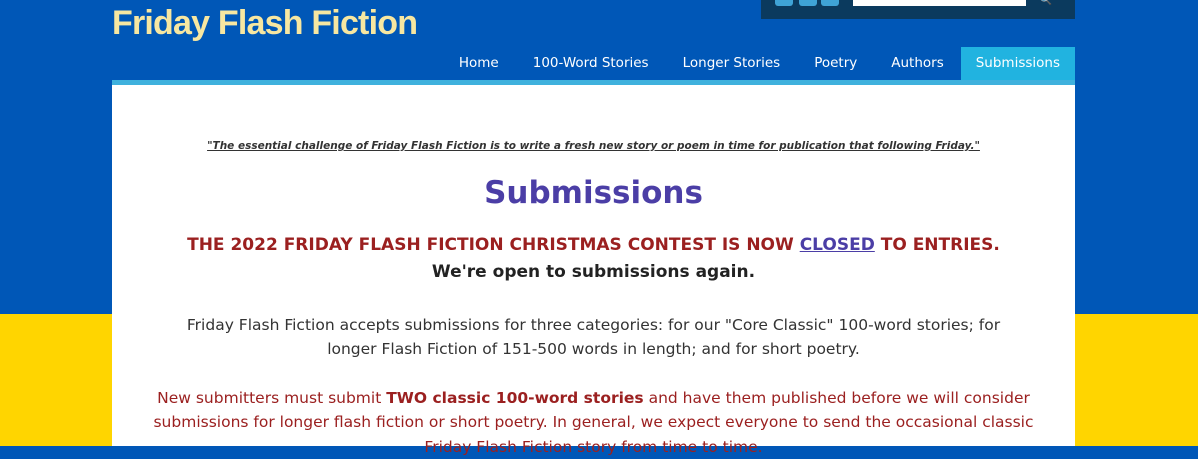  Describe the element at coordinates (1046, 4) in the screenshot. I see `search-icon: 🔍` at that location.